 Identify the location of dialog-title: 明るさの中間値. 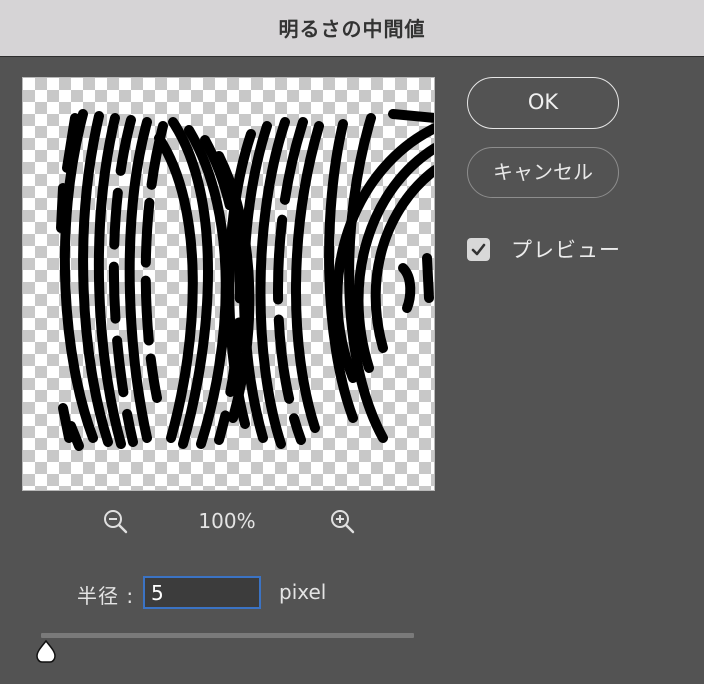
(352, 29).